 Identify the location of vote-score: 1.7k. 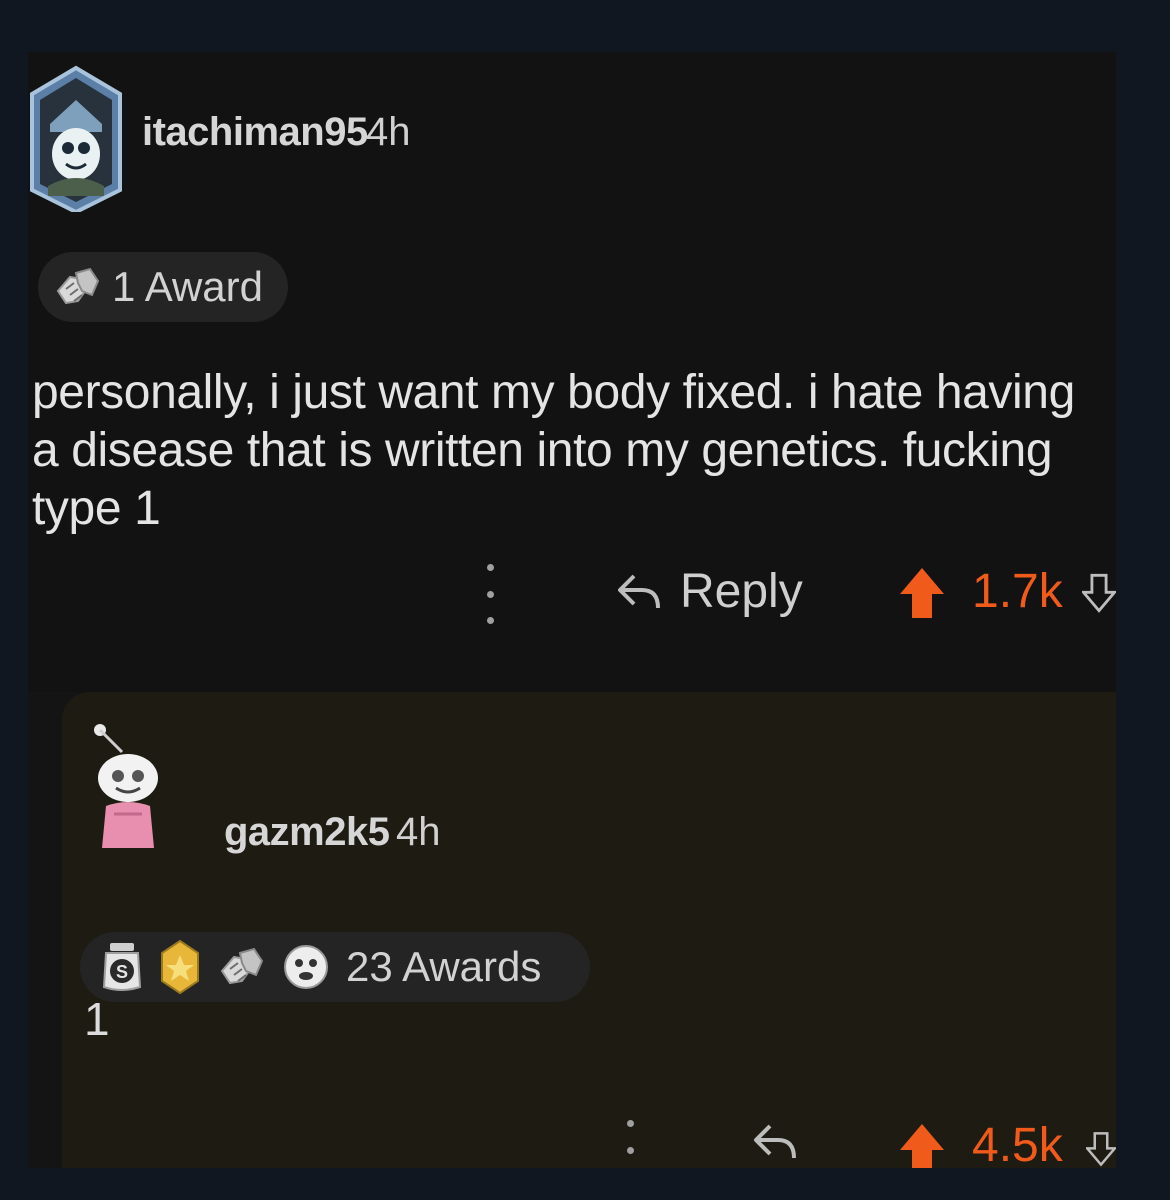
(1017, 591).